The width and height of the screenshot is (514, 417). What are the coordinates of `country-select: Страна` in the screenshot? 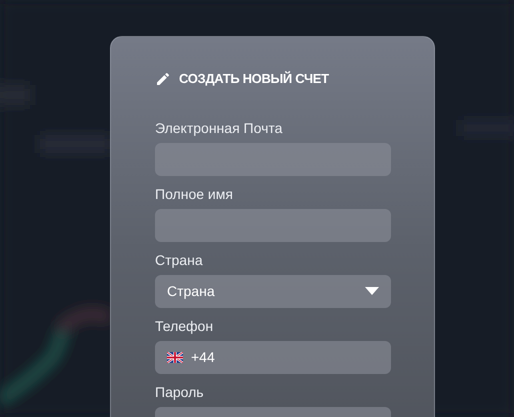 It's located at (273, 291).